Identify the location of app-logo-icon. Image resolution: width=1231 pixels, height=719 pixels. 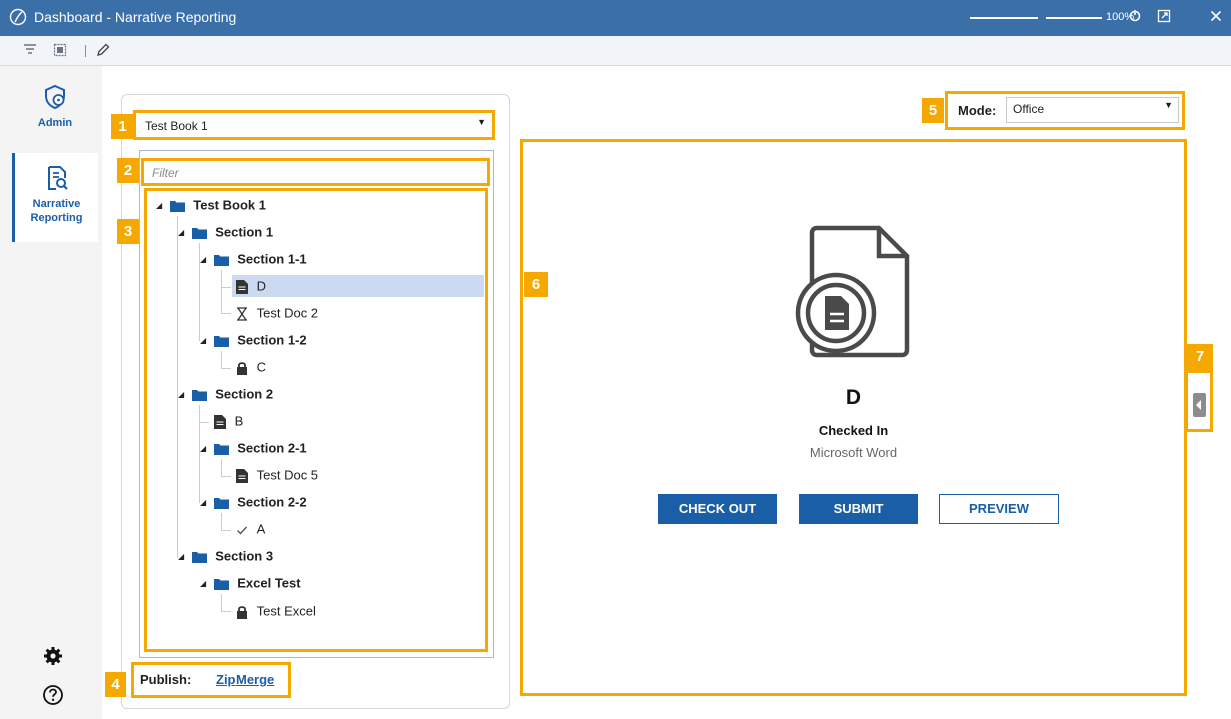
(18, 17).